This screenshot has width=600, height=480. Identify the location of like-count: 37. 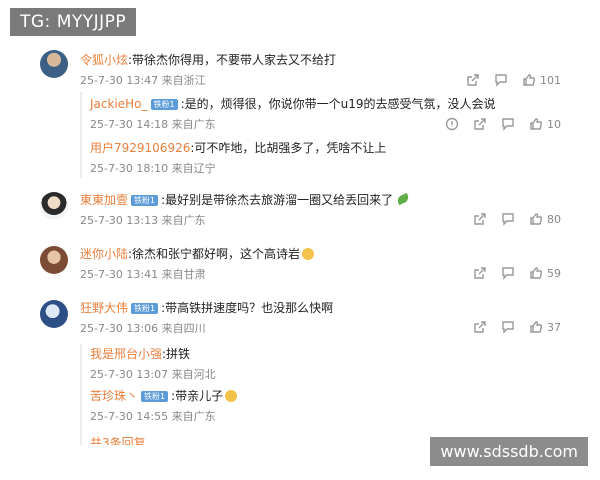
(554, 327).